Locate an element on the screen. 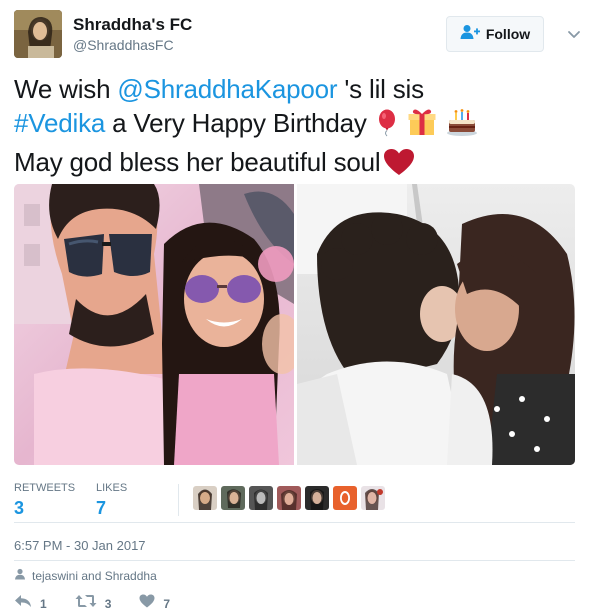 Image resolution: width=598 pixels, height=614 pixels. stats-divider is located at coordinates (178, 500).